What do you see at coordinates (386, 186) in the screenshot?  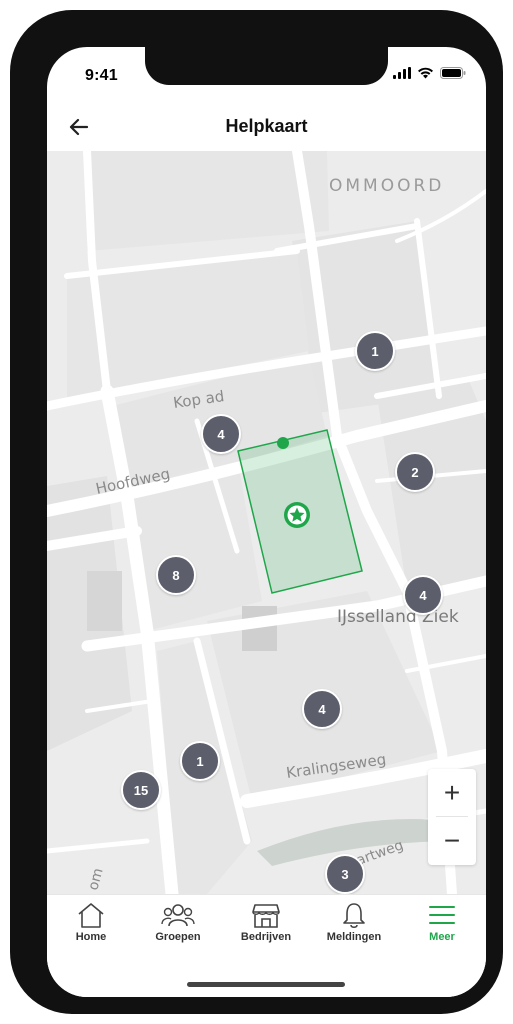 I see `map-label-district: OMMOORD` at bounding box center [386, 186].